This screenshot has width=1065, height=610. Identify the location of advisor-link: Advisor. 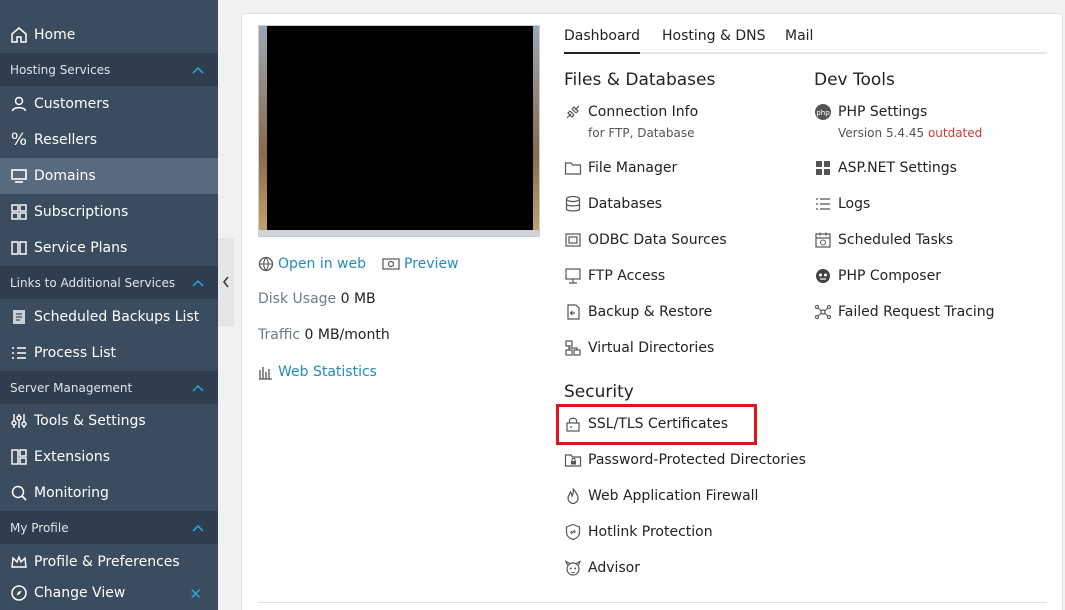
(602, 568).